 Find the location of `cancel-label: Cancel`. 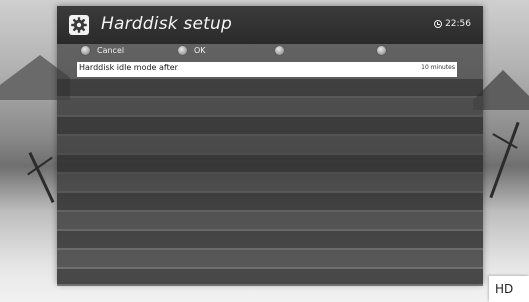

cancel-label: Cancel is located at coordinates (111, 50).